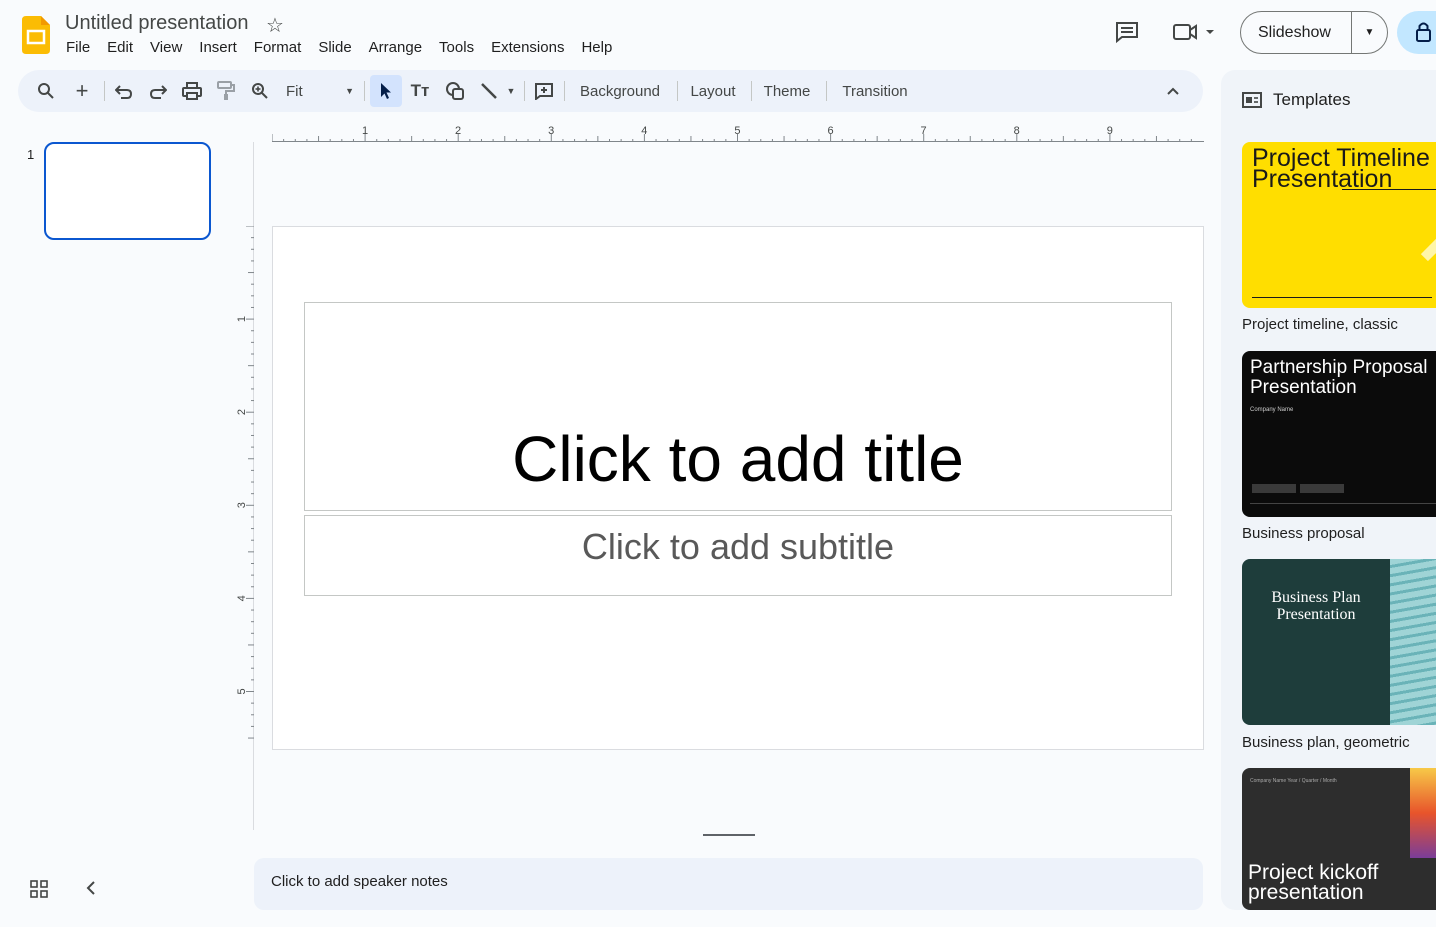 Image resolution: width=1436 pixels, height=927 pixels. What do you see at coordinates (596, 47) in the screenshot?
I see `menu-help: Help` at bounding box center [596, 47].